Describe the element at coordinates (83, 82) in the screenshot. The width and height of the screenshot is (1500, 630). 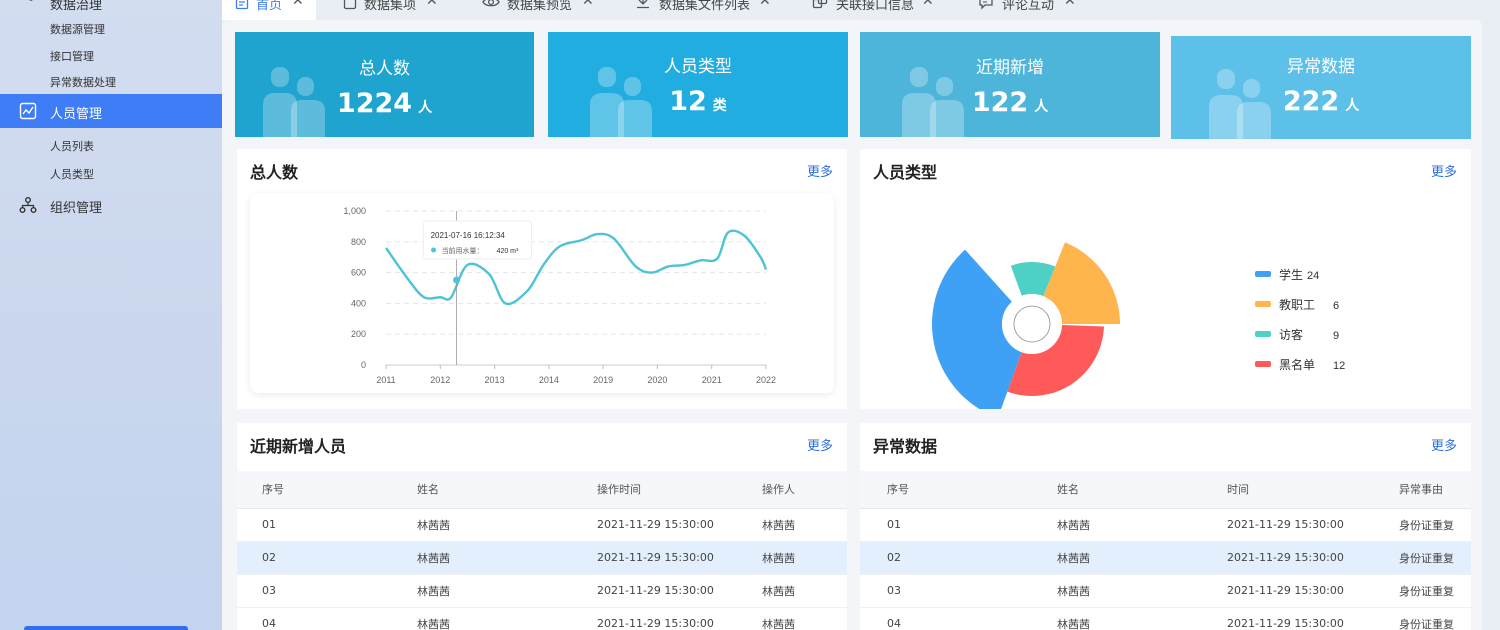
I see `sidebar-subitem-abnormal: 异常数据处理` at that location.